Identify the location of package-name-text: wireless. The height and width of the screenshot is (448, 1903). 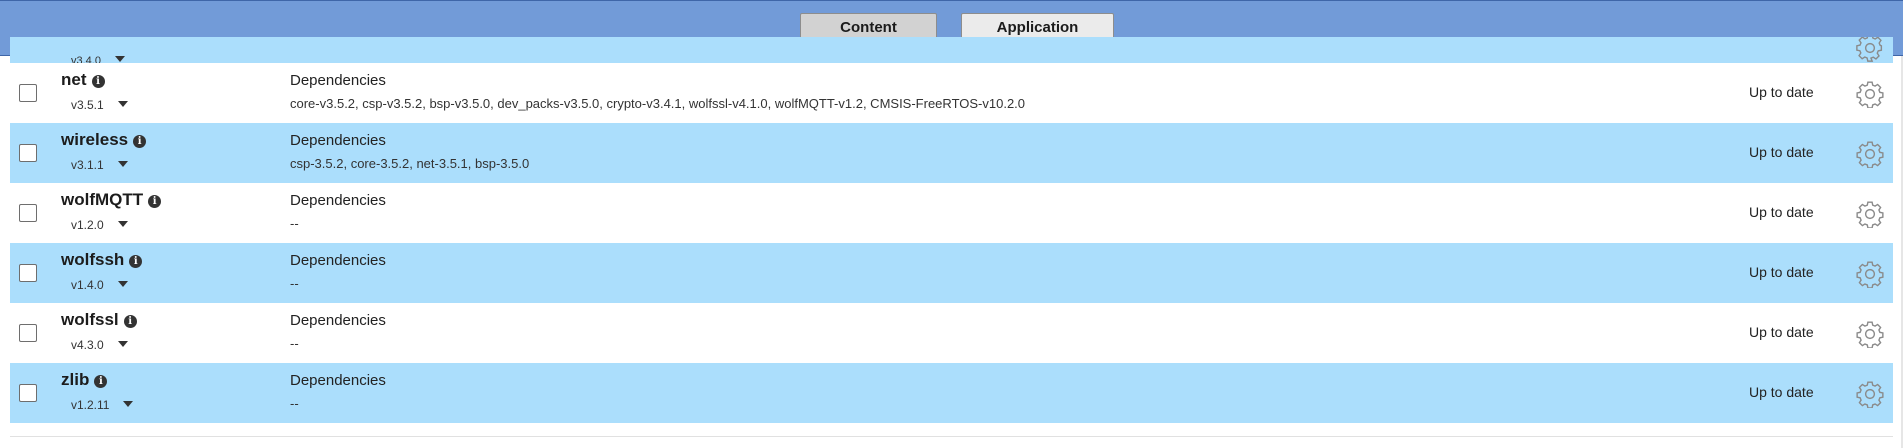
(95, 139).